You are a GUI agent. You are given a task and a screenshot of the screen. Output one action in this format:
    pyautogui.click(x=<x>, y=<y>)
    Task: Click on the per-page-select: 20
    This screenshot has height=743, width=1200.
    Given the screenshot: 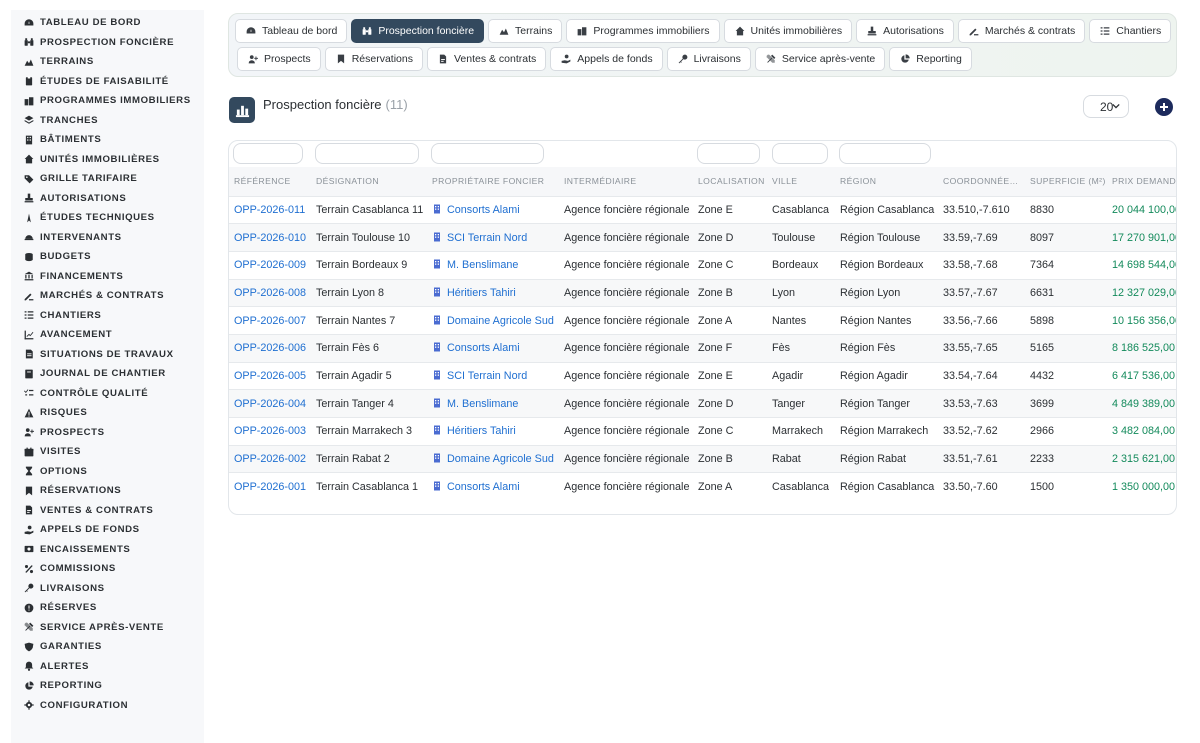 What is the action you would take?
    pyautogui.click(x=1106, y=106)
    